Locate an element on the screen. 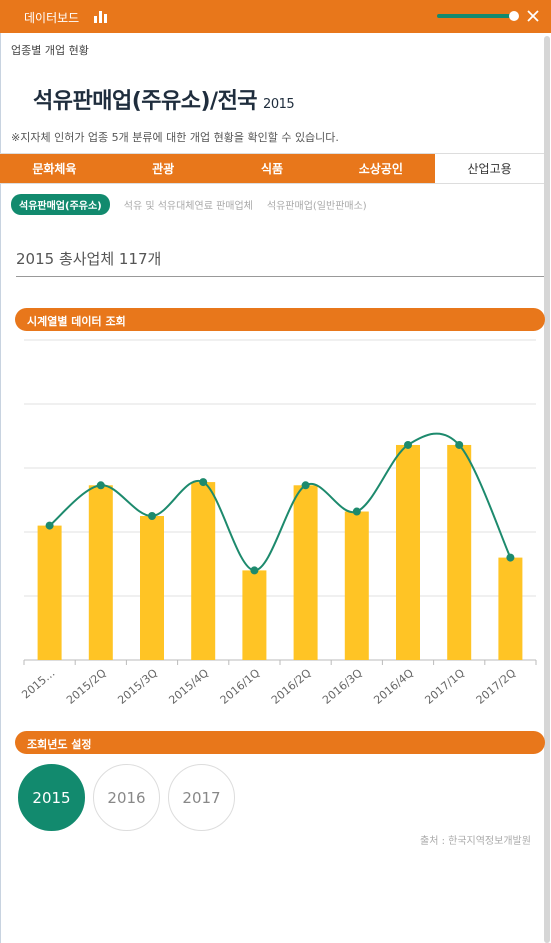 The width and height of the screenshot is (551, 943). x-tick-label: 2017/1Q is located at coordinates (444, 686).